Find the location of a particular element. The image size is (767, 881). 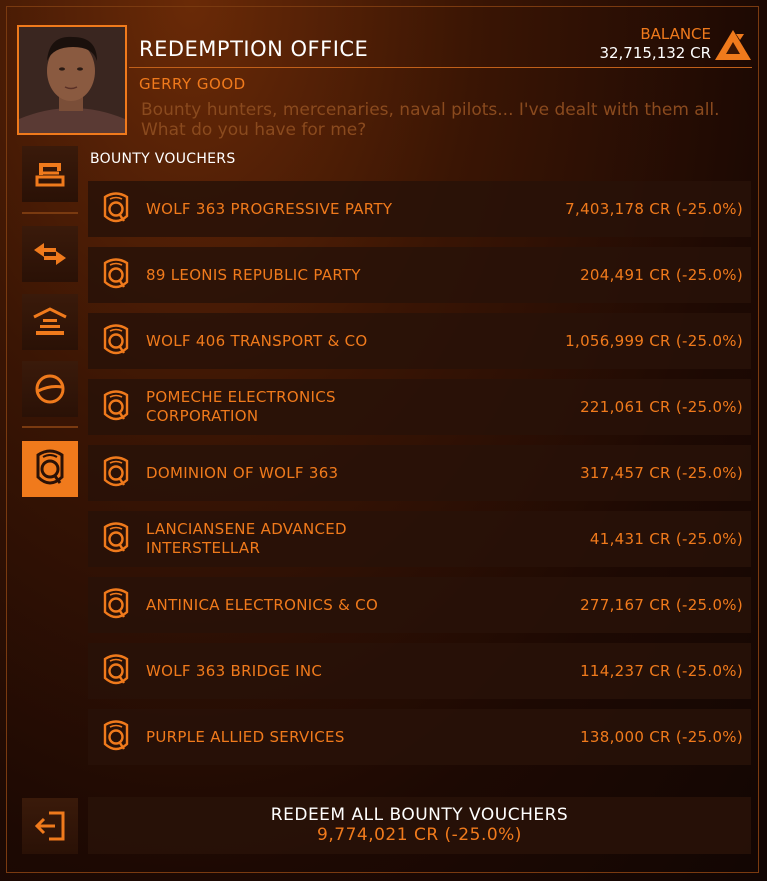

contact-portrait is located at coordinates (72, 80).